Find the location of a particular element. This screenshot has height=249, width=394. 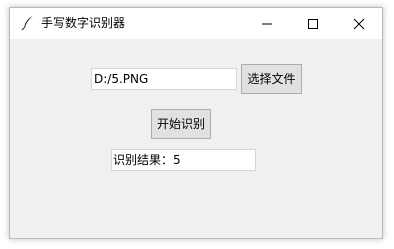

maximize-icon is located at coordinates (313, 24).